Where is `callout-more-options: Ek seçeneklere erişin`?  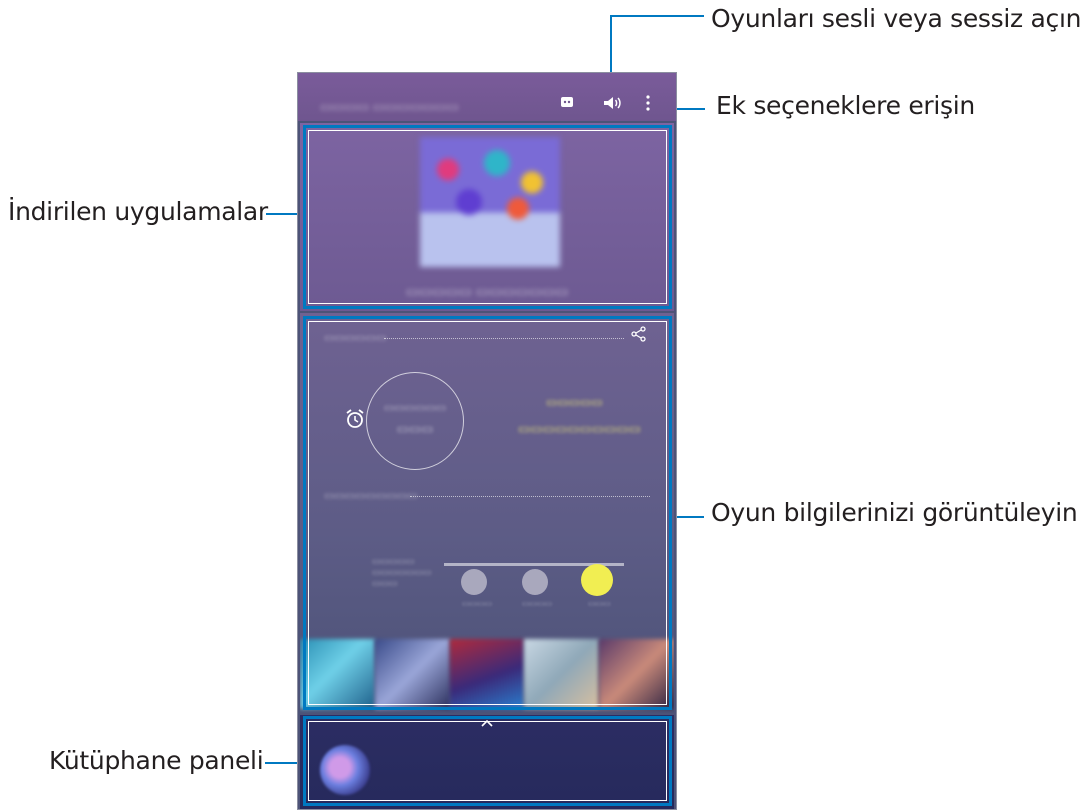
callout-more-options: Ek seçeneklere erişin is located at coordinates (845, 105).